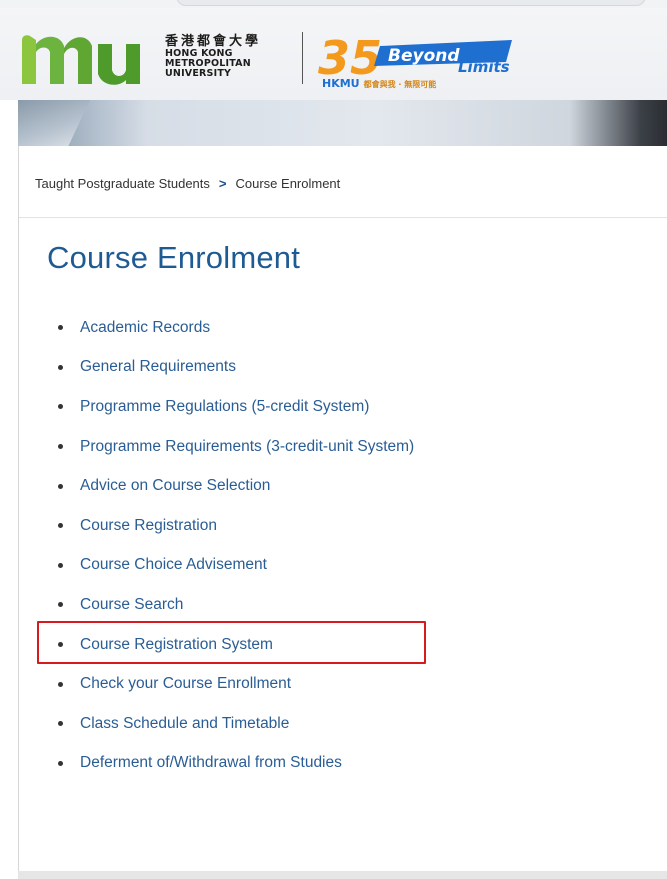  Describe the element at coordinates (411, 3) in the screenshot. I see `address-bar` at that location.